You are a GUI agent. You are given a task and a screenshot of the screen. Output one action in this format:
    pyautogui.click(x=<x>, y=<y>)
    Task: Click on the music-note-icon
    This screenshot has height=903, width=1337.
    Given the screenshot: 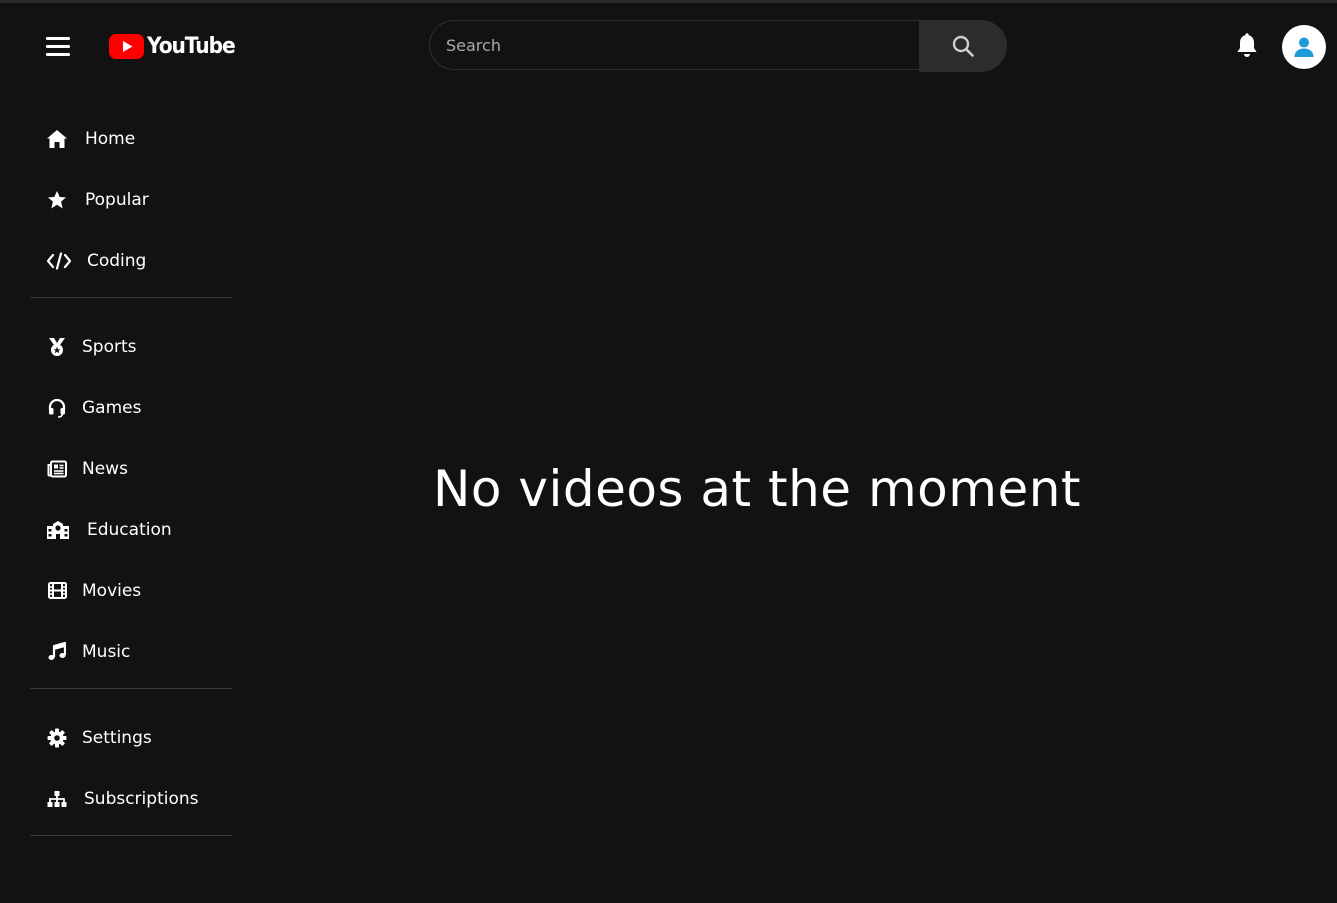 What is the action you would take?
    pyautogui.click(x=57, y=652)
    